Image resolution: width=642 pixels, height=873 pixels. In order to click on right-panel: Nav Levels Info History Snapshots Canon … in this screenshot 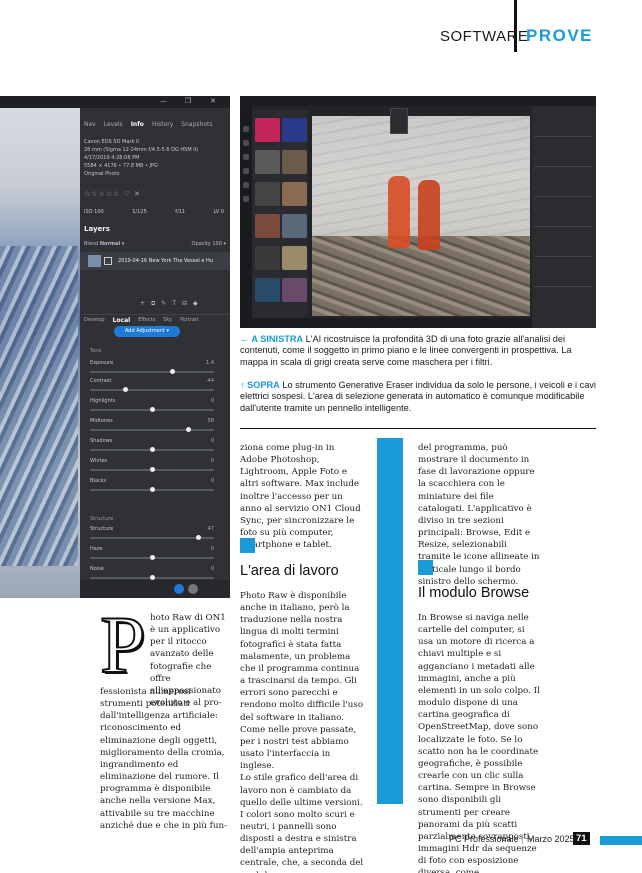, I will do `click(155, 353)`.